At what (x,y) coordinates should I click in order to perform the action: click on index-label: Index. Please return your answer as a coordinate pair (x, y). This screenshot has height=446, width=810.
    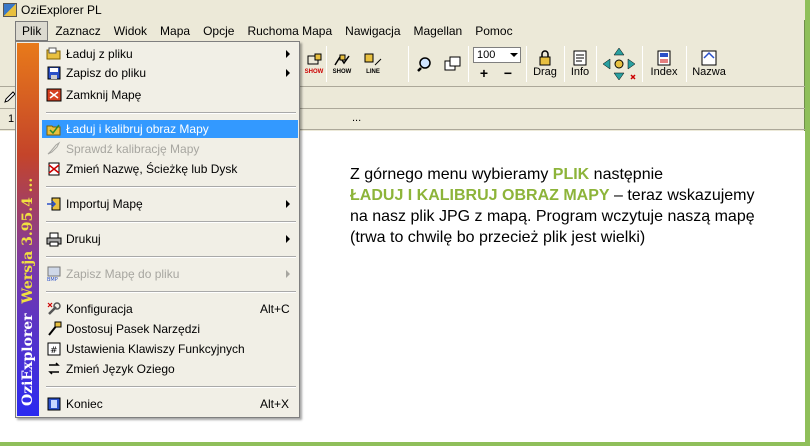
    Looking at the image, I should click on (664, 72).